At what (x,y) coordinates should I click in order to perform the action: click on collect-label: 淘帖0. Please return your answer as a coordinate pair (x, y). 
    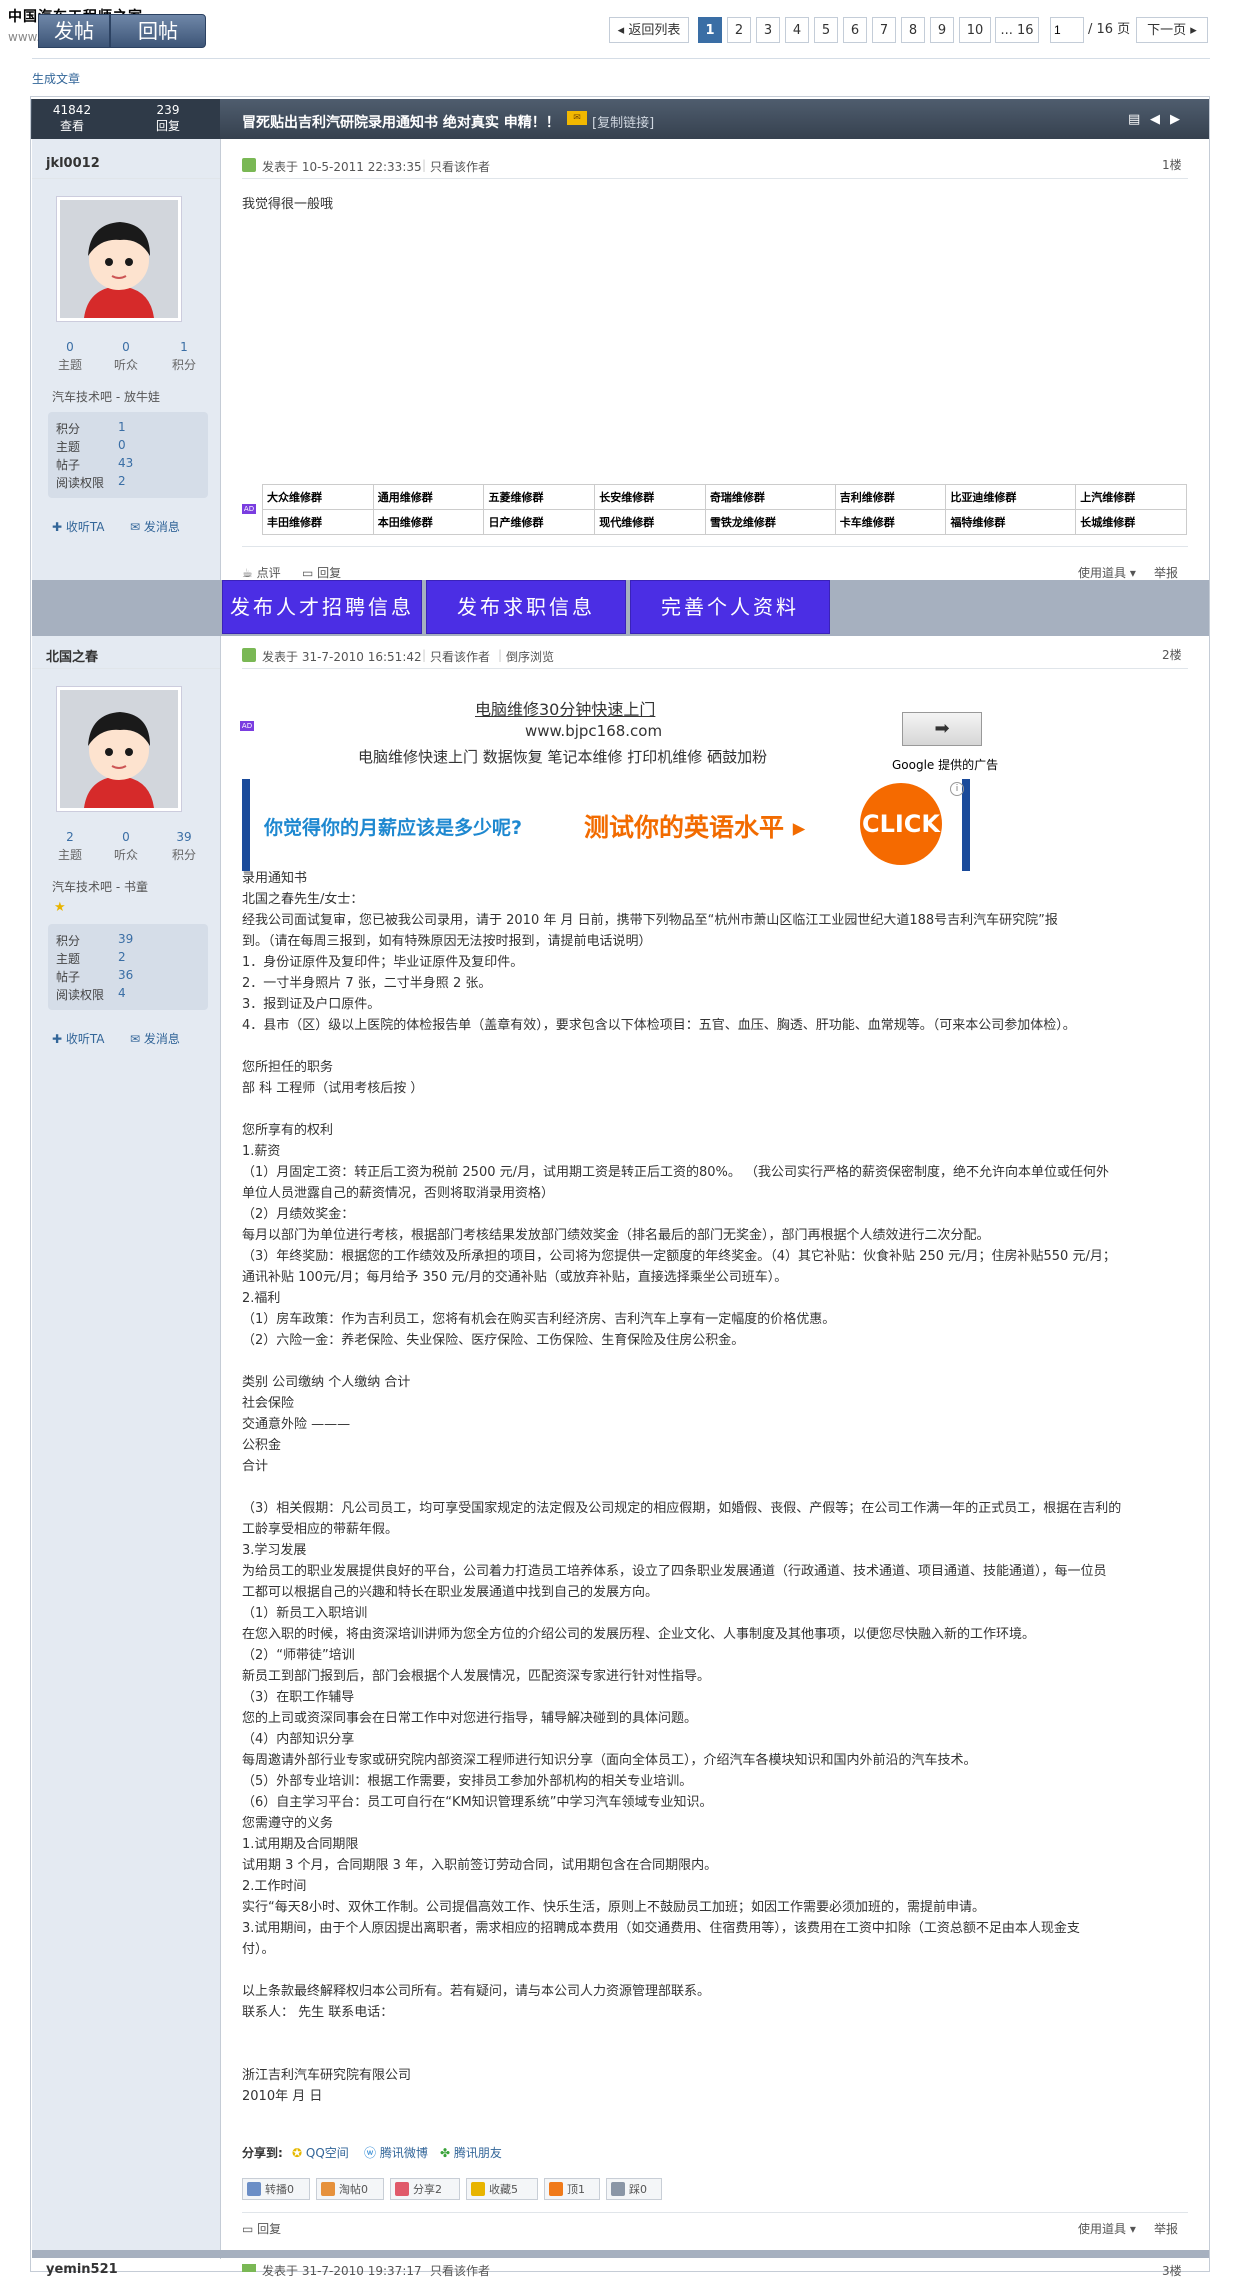
    Looking at the image, I should click on (353, 2189).